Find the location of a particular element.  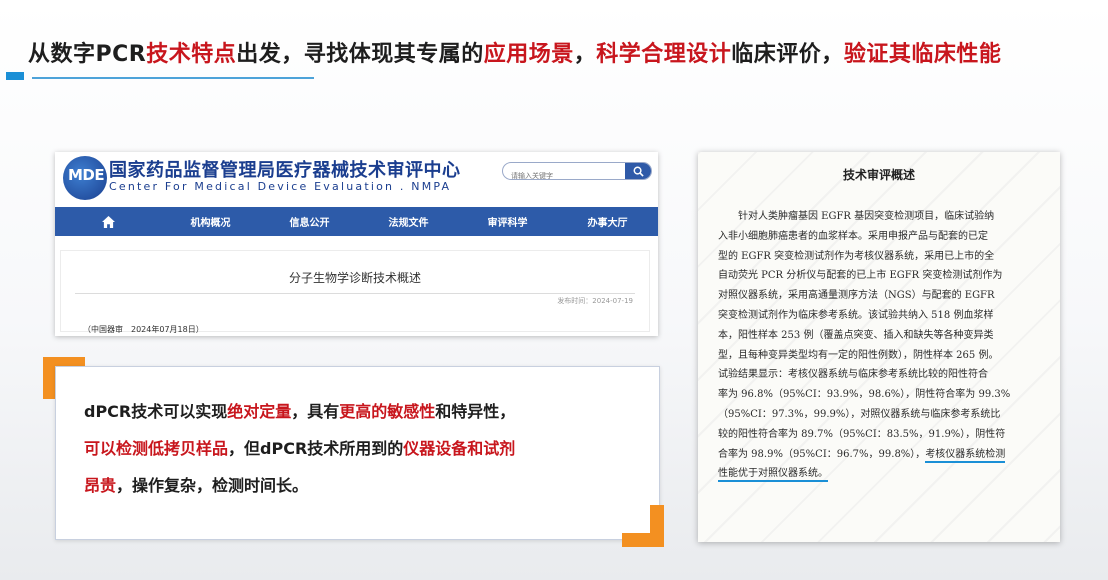

quote-line: 昂贵，操作复杂，检测时间长。 is located at coordinates (364, 485).